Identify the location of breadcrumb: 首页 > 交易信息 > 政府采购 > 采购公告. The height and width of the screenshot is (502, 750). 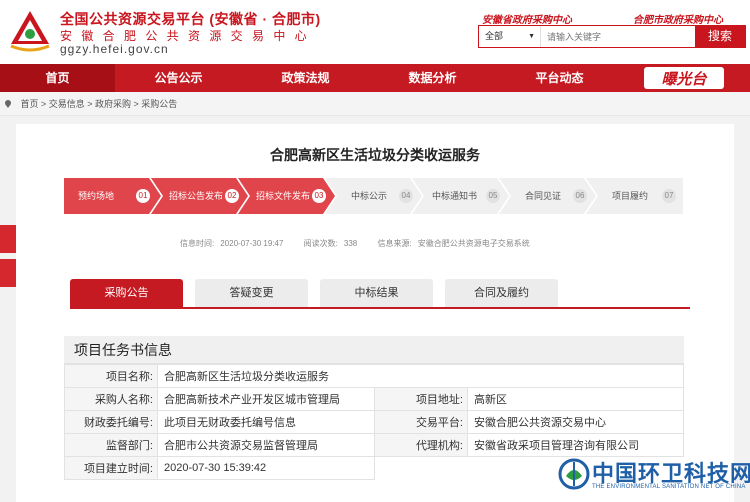
(375, 104).